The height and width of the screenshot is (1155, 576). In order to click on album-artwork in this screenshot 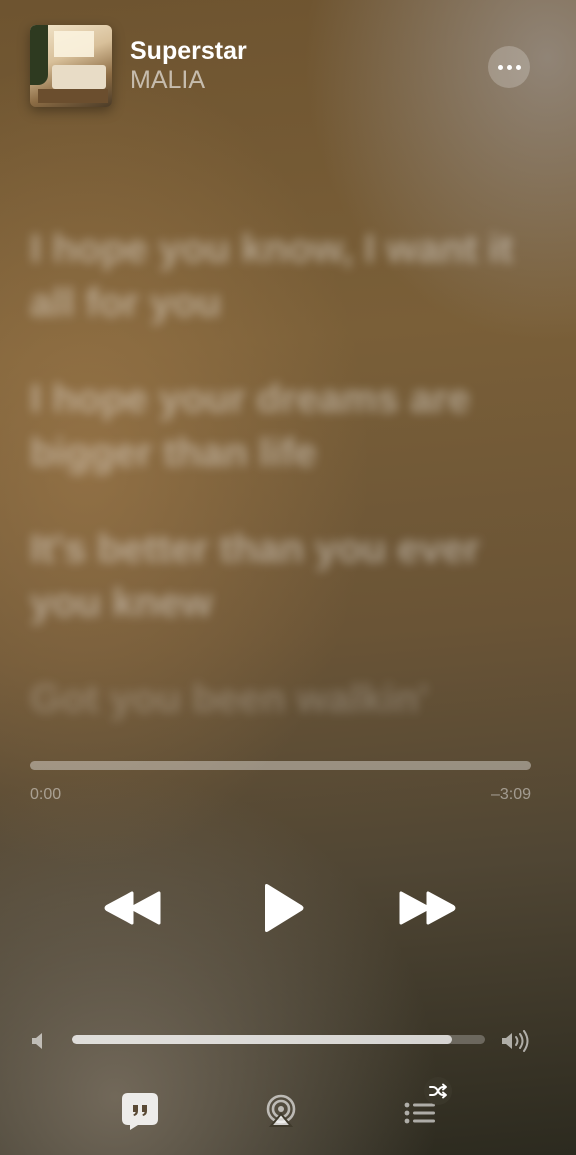, I will do `click(71, 66)`.